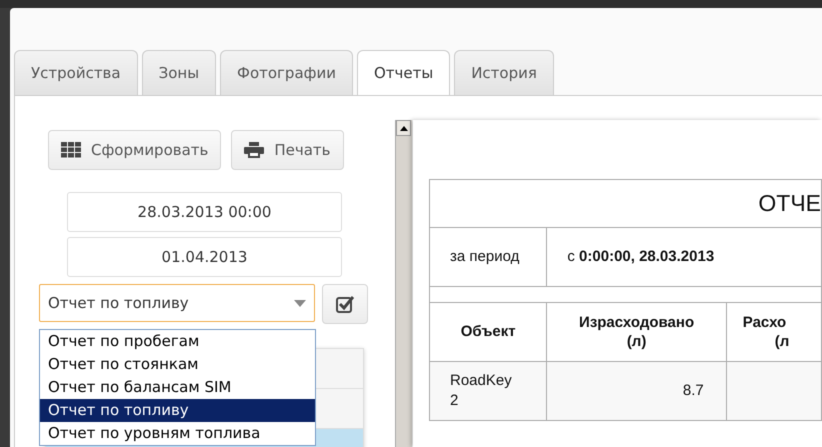  What do you see at coordinates (76, 72) in the screenshot?
I see `tab: Устройства` at bounding box center [76, 72].